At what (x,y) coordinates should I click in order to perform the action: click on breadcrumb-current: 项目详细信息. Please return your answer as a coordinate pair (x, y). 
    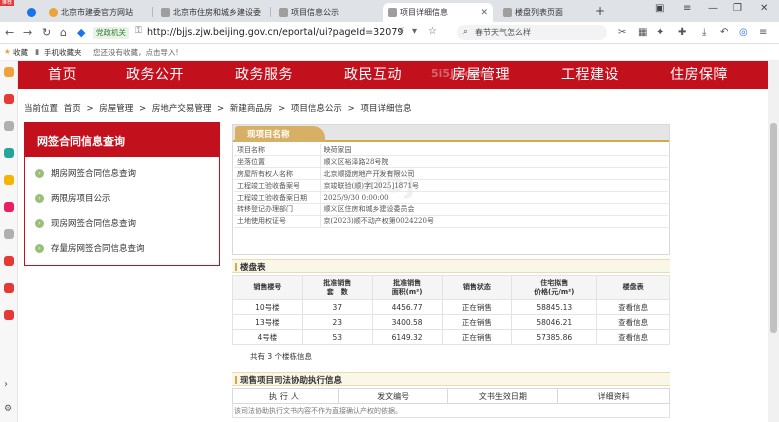
    Looking at the image, I should click on (386, 109).